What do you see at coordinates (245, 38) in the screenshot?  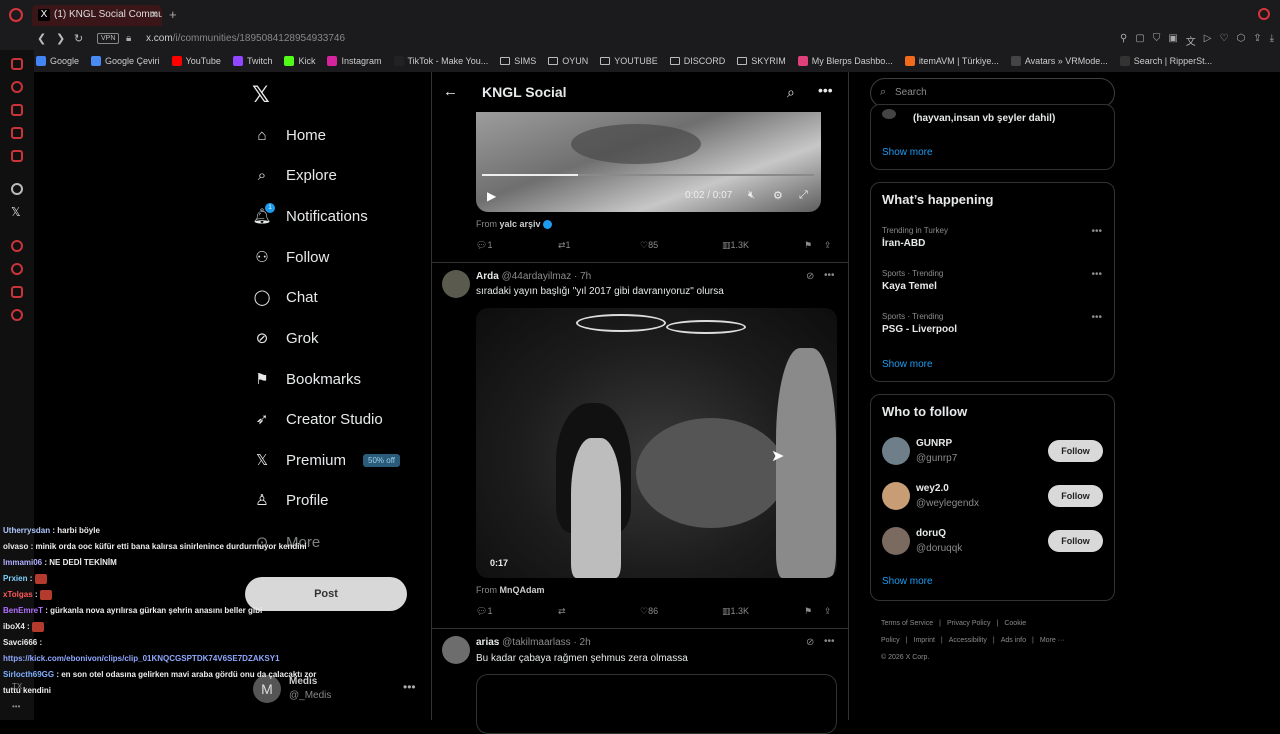 I see `url-field: x.com/i/communities/1895084128954933746` at bounding box center [245, 38].